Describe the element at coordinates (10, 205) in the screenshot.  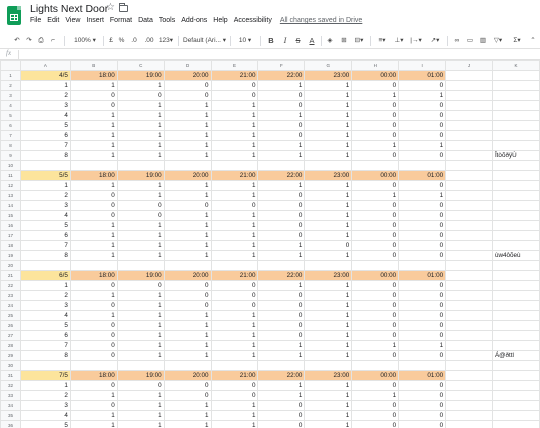
I see `row-number: 14` at that location.